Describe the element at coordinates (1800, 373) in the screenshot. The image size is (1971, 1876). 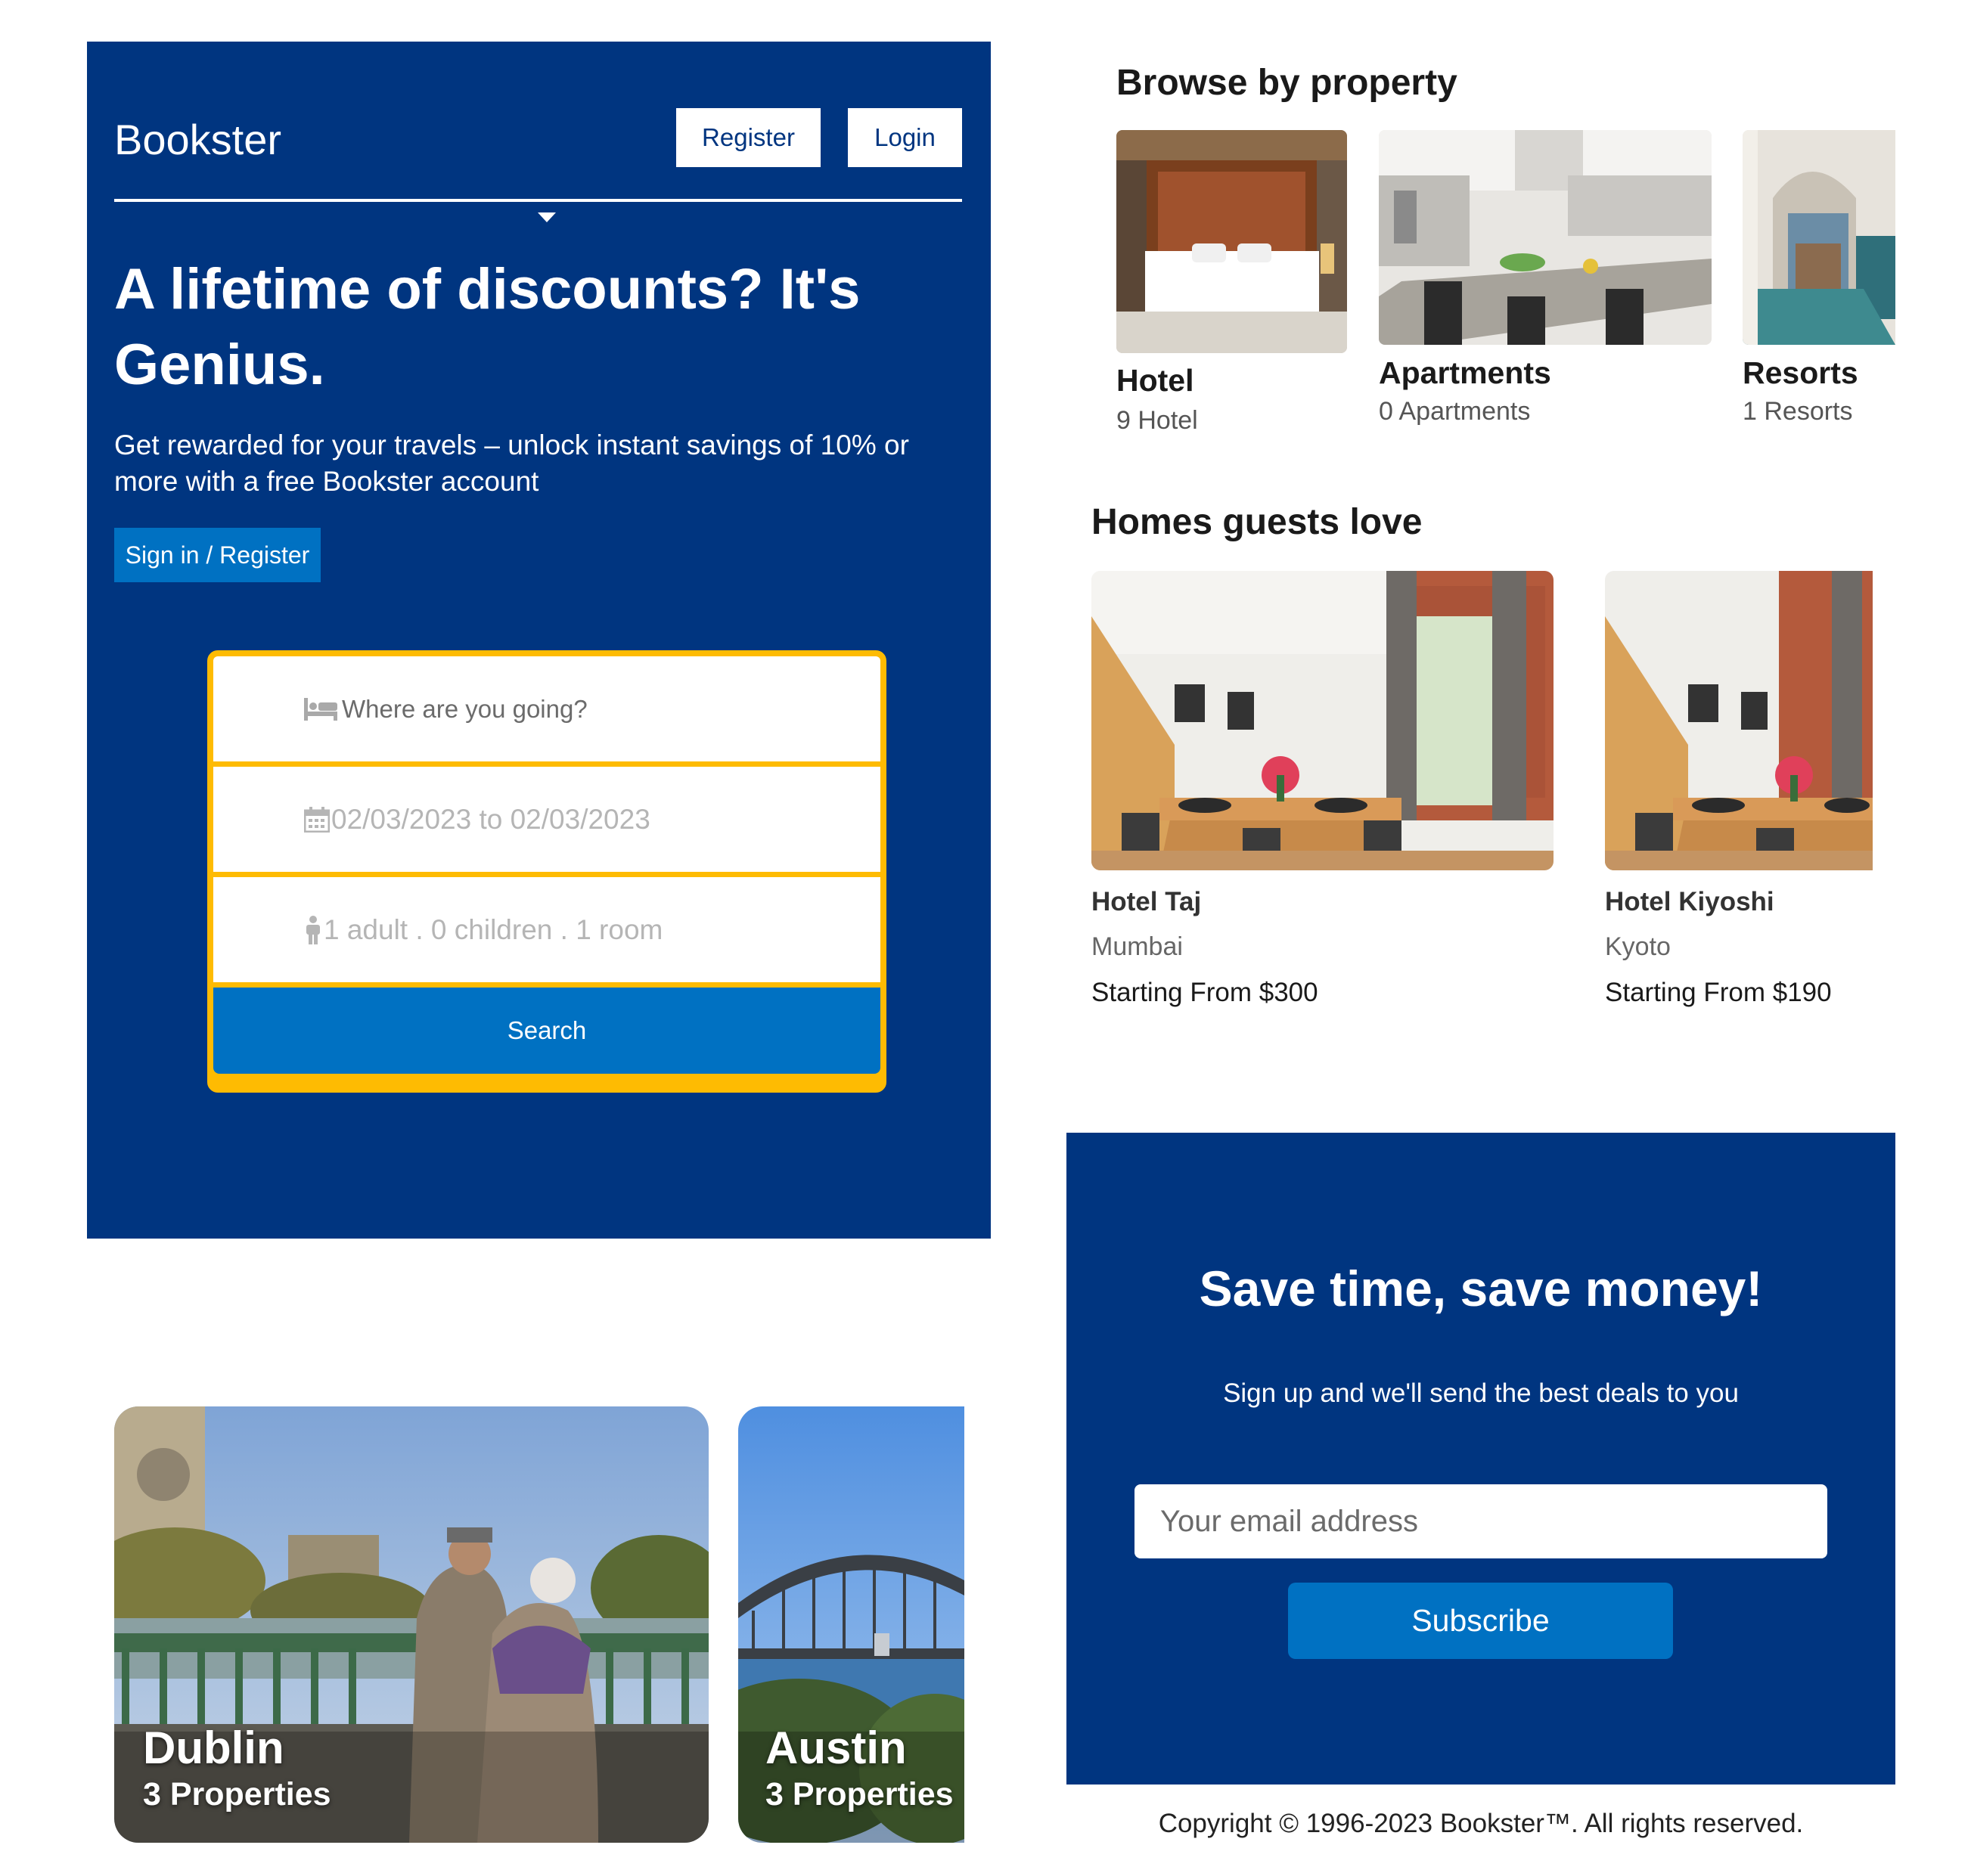
I see `property-name: Resorts` at that location.